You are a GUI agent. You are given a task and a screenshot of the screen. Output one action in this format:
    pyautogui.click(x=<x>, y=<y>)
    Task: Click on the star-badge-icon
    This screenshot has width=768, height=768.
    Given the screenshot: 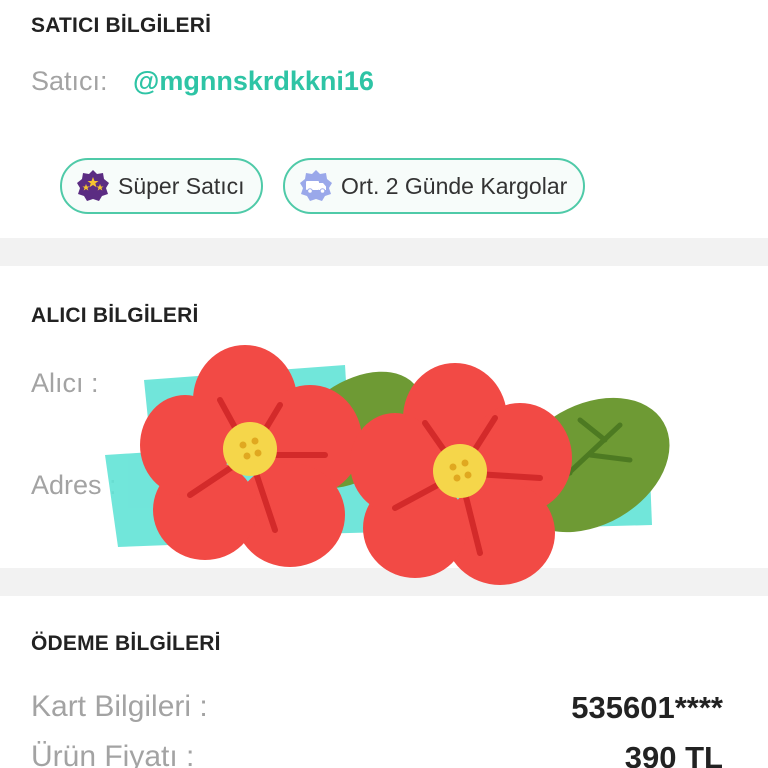 What is the action you would take?
    pyautogui.click(x=93, y=185)
    